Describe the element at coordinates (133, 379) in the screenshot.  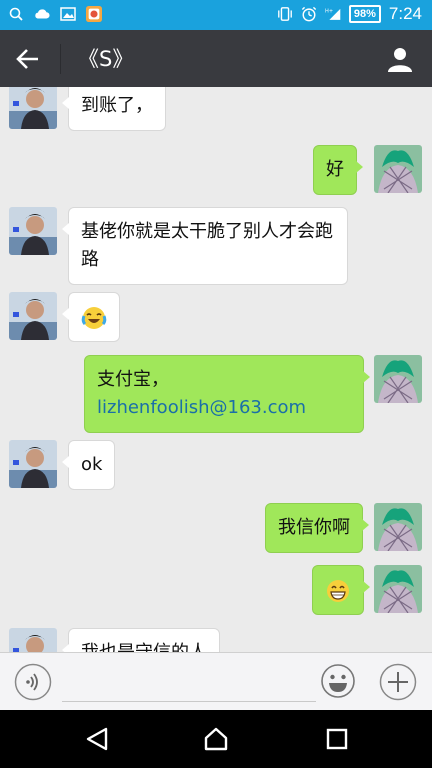
I see `message-text: 支付宝，` at that location.